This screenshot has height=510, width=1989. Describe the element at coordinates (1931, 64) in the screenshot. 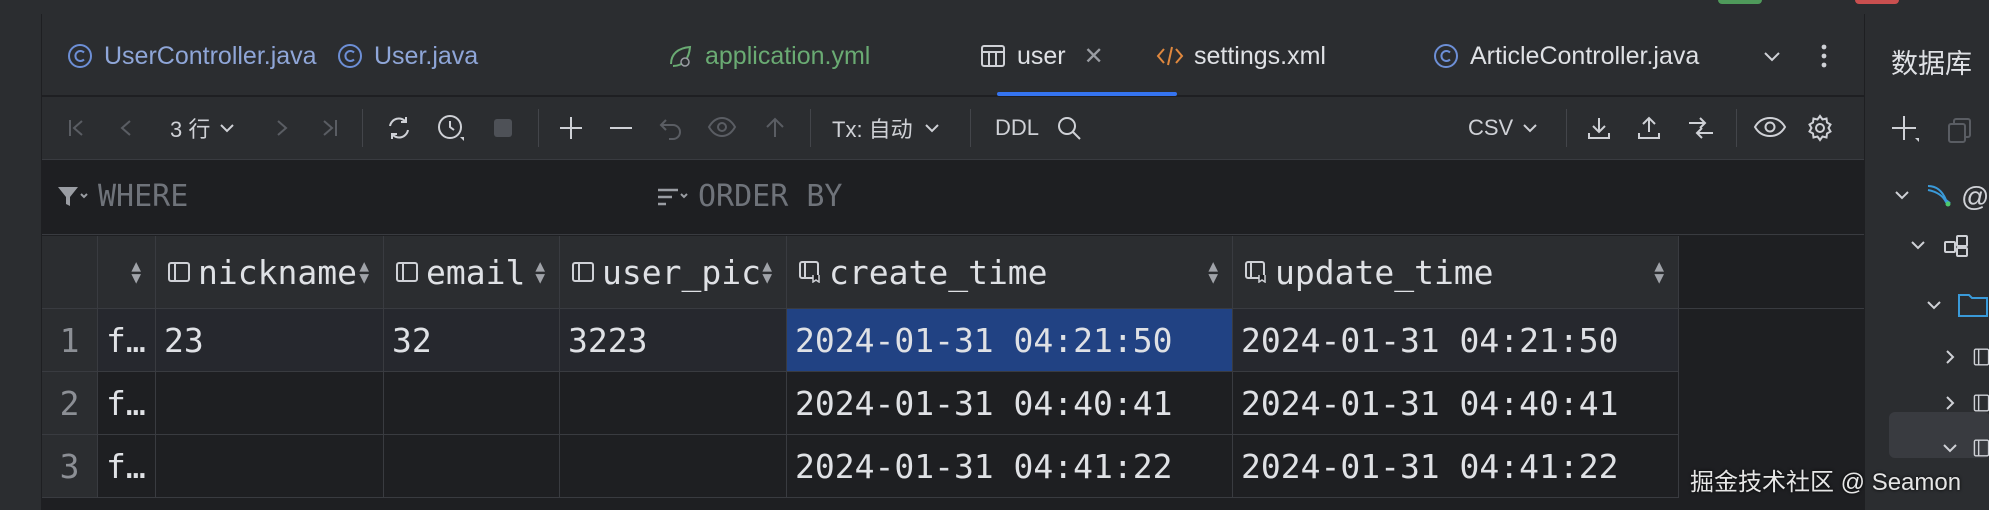

I see `panel-title: 数据库` at that location.